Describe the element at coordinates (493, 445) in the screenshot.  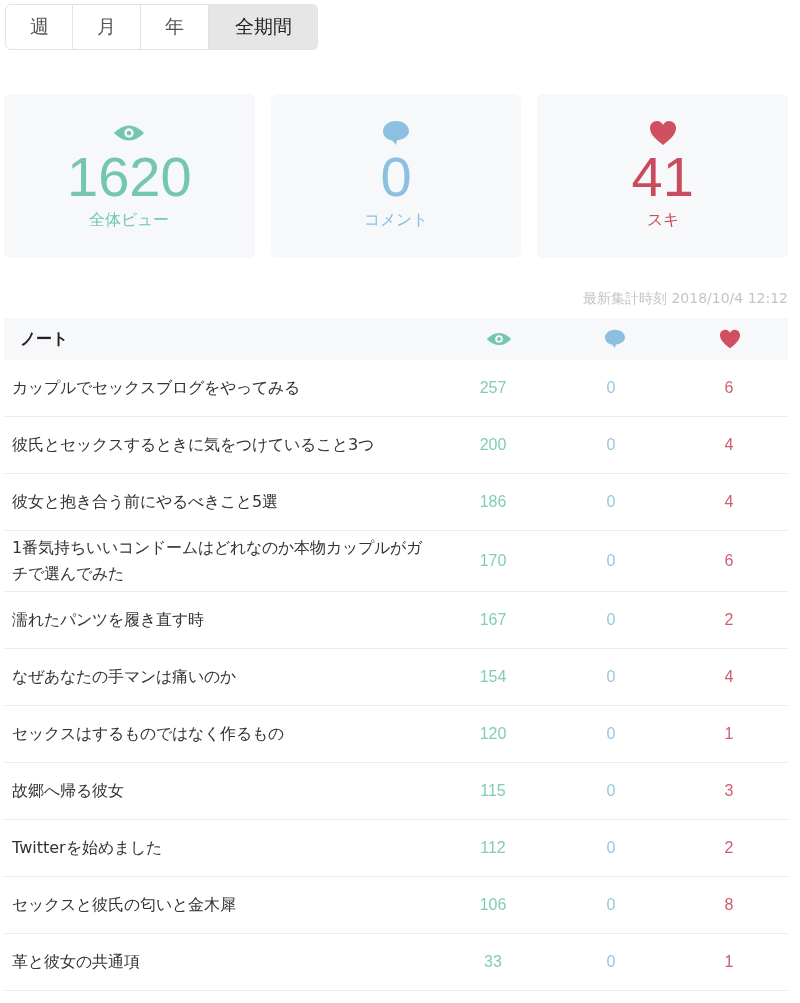
I see `view-count: 200` at that location.